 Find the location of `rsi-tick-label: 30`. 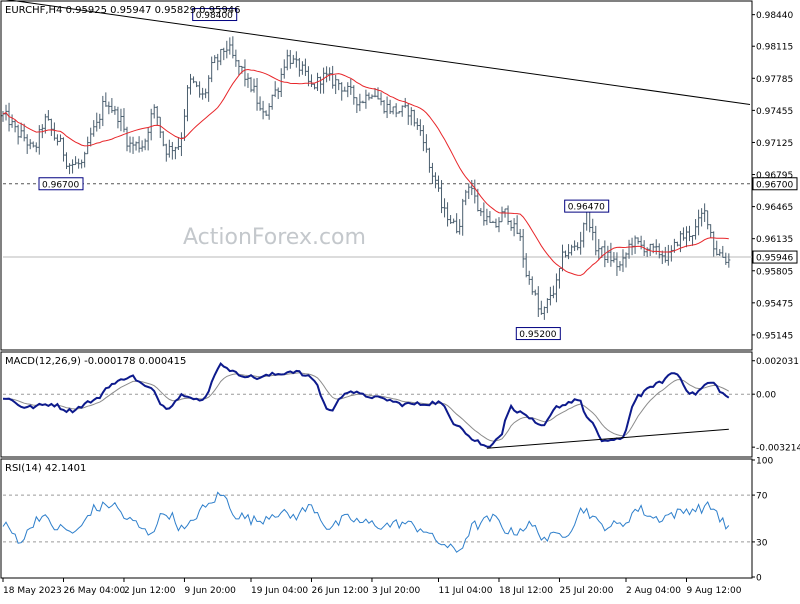

rsi-tick-label: 30 is located at coordinates (762, 543).